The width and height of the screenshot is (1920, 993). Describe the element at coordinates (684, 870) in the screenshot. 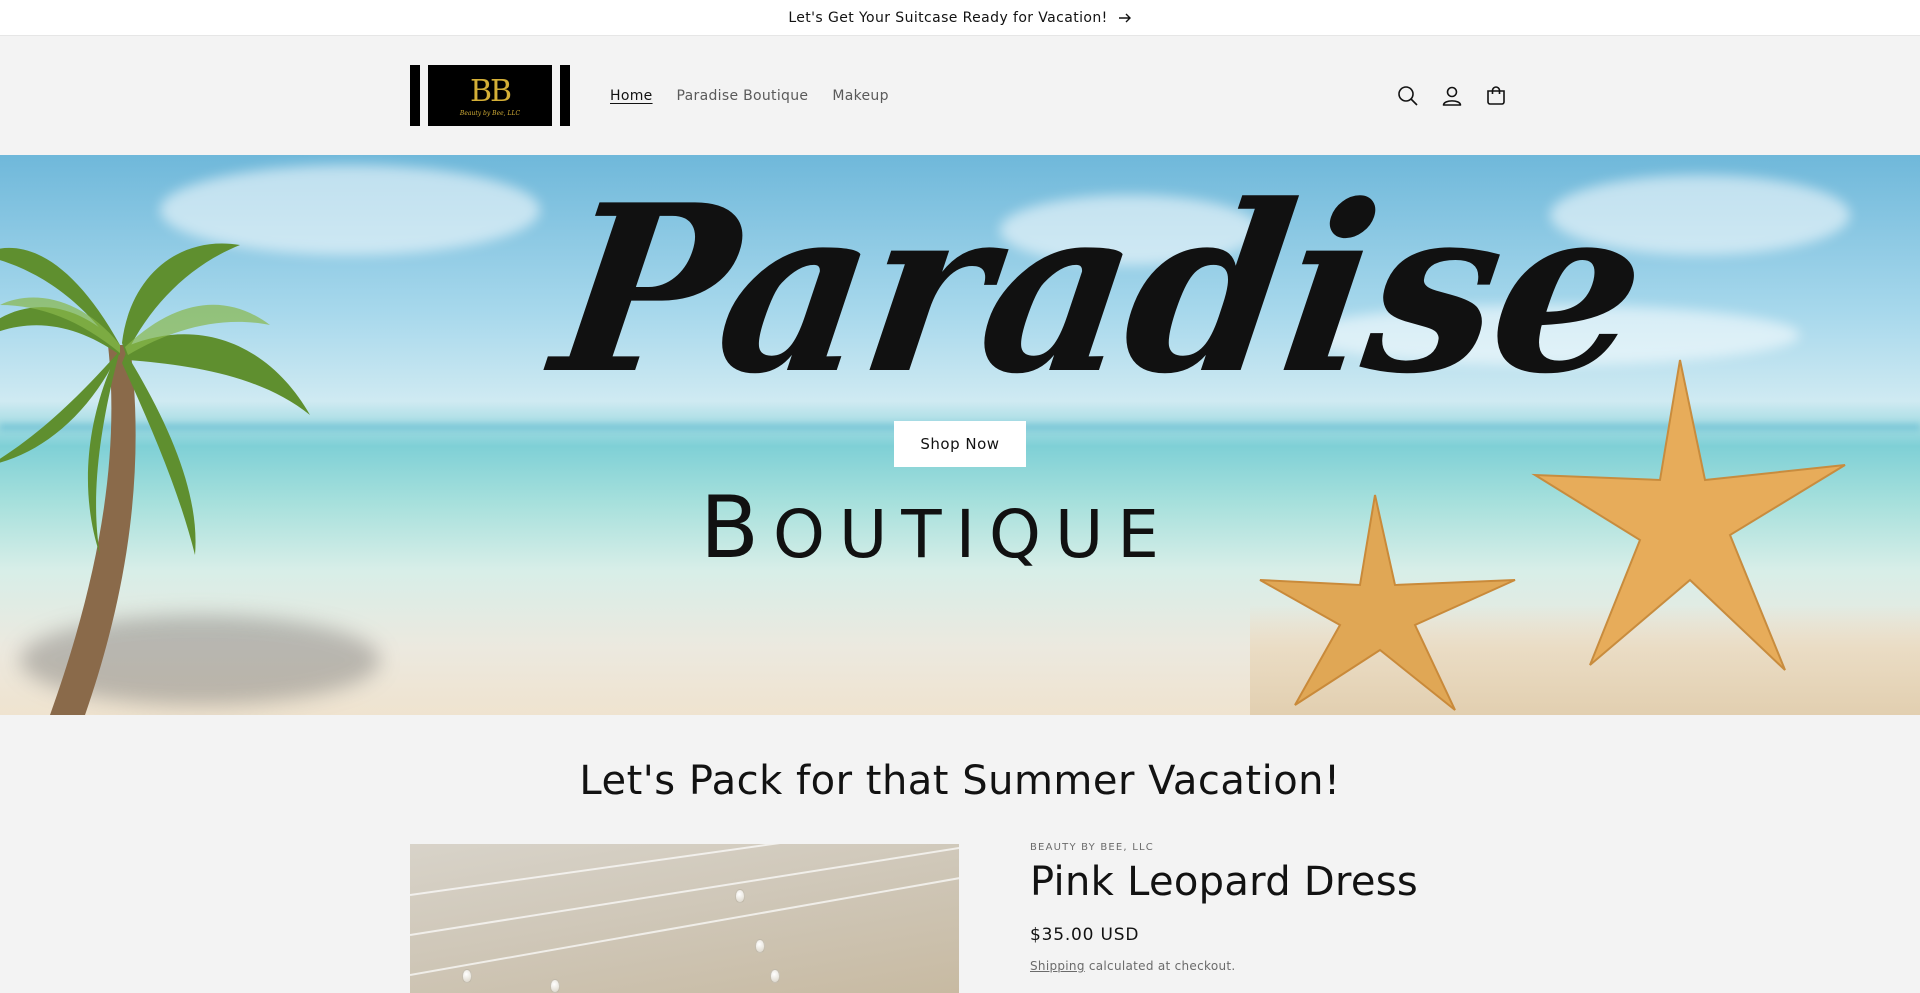

I see `ceiling-beam` at that location.